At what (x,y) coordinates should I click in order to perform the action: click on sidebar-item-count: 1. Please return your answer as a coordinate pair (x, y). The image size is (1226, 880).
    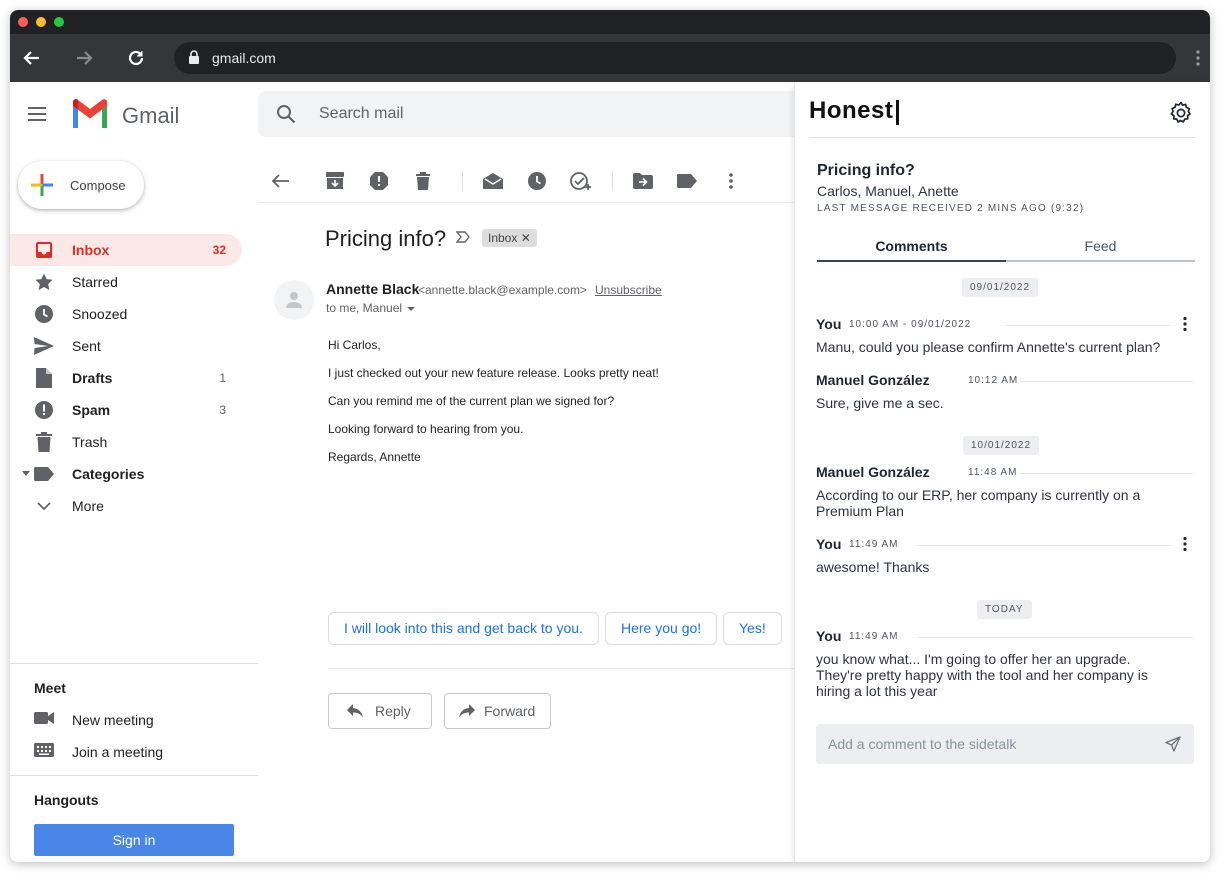
    Looking at the image, I should click on (222, 378).